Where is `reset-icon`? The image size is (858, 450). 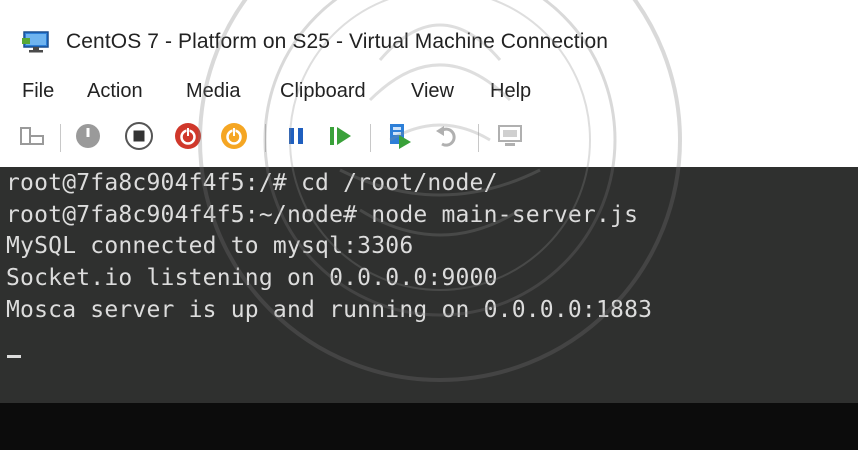
reset-icon is located at coordinates (341, 136).